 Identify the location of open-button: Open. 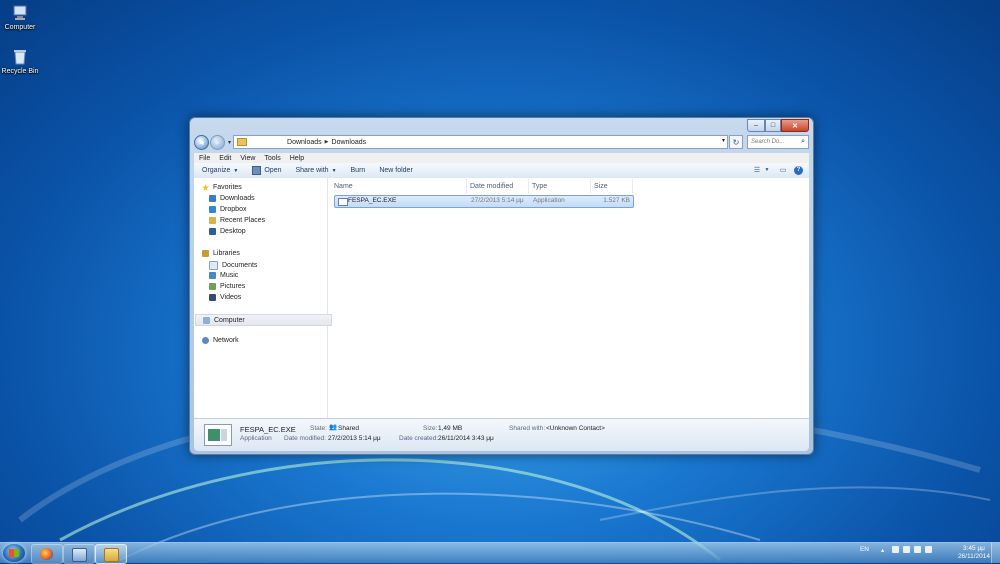
(266, 170).